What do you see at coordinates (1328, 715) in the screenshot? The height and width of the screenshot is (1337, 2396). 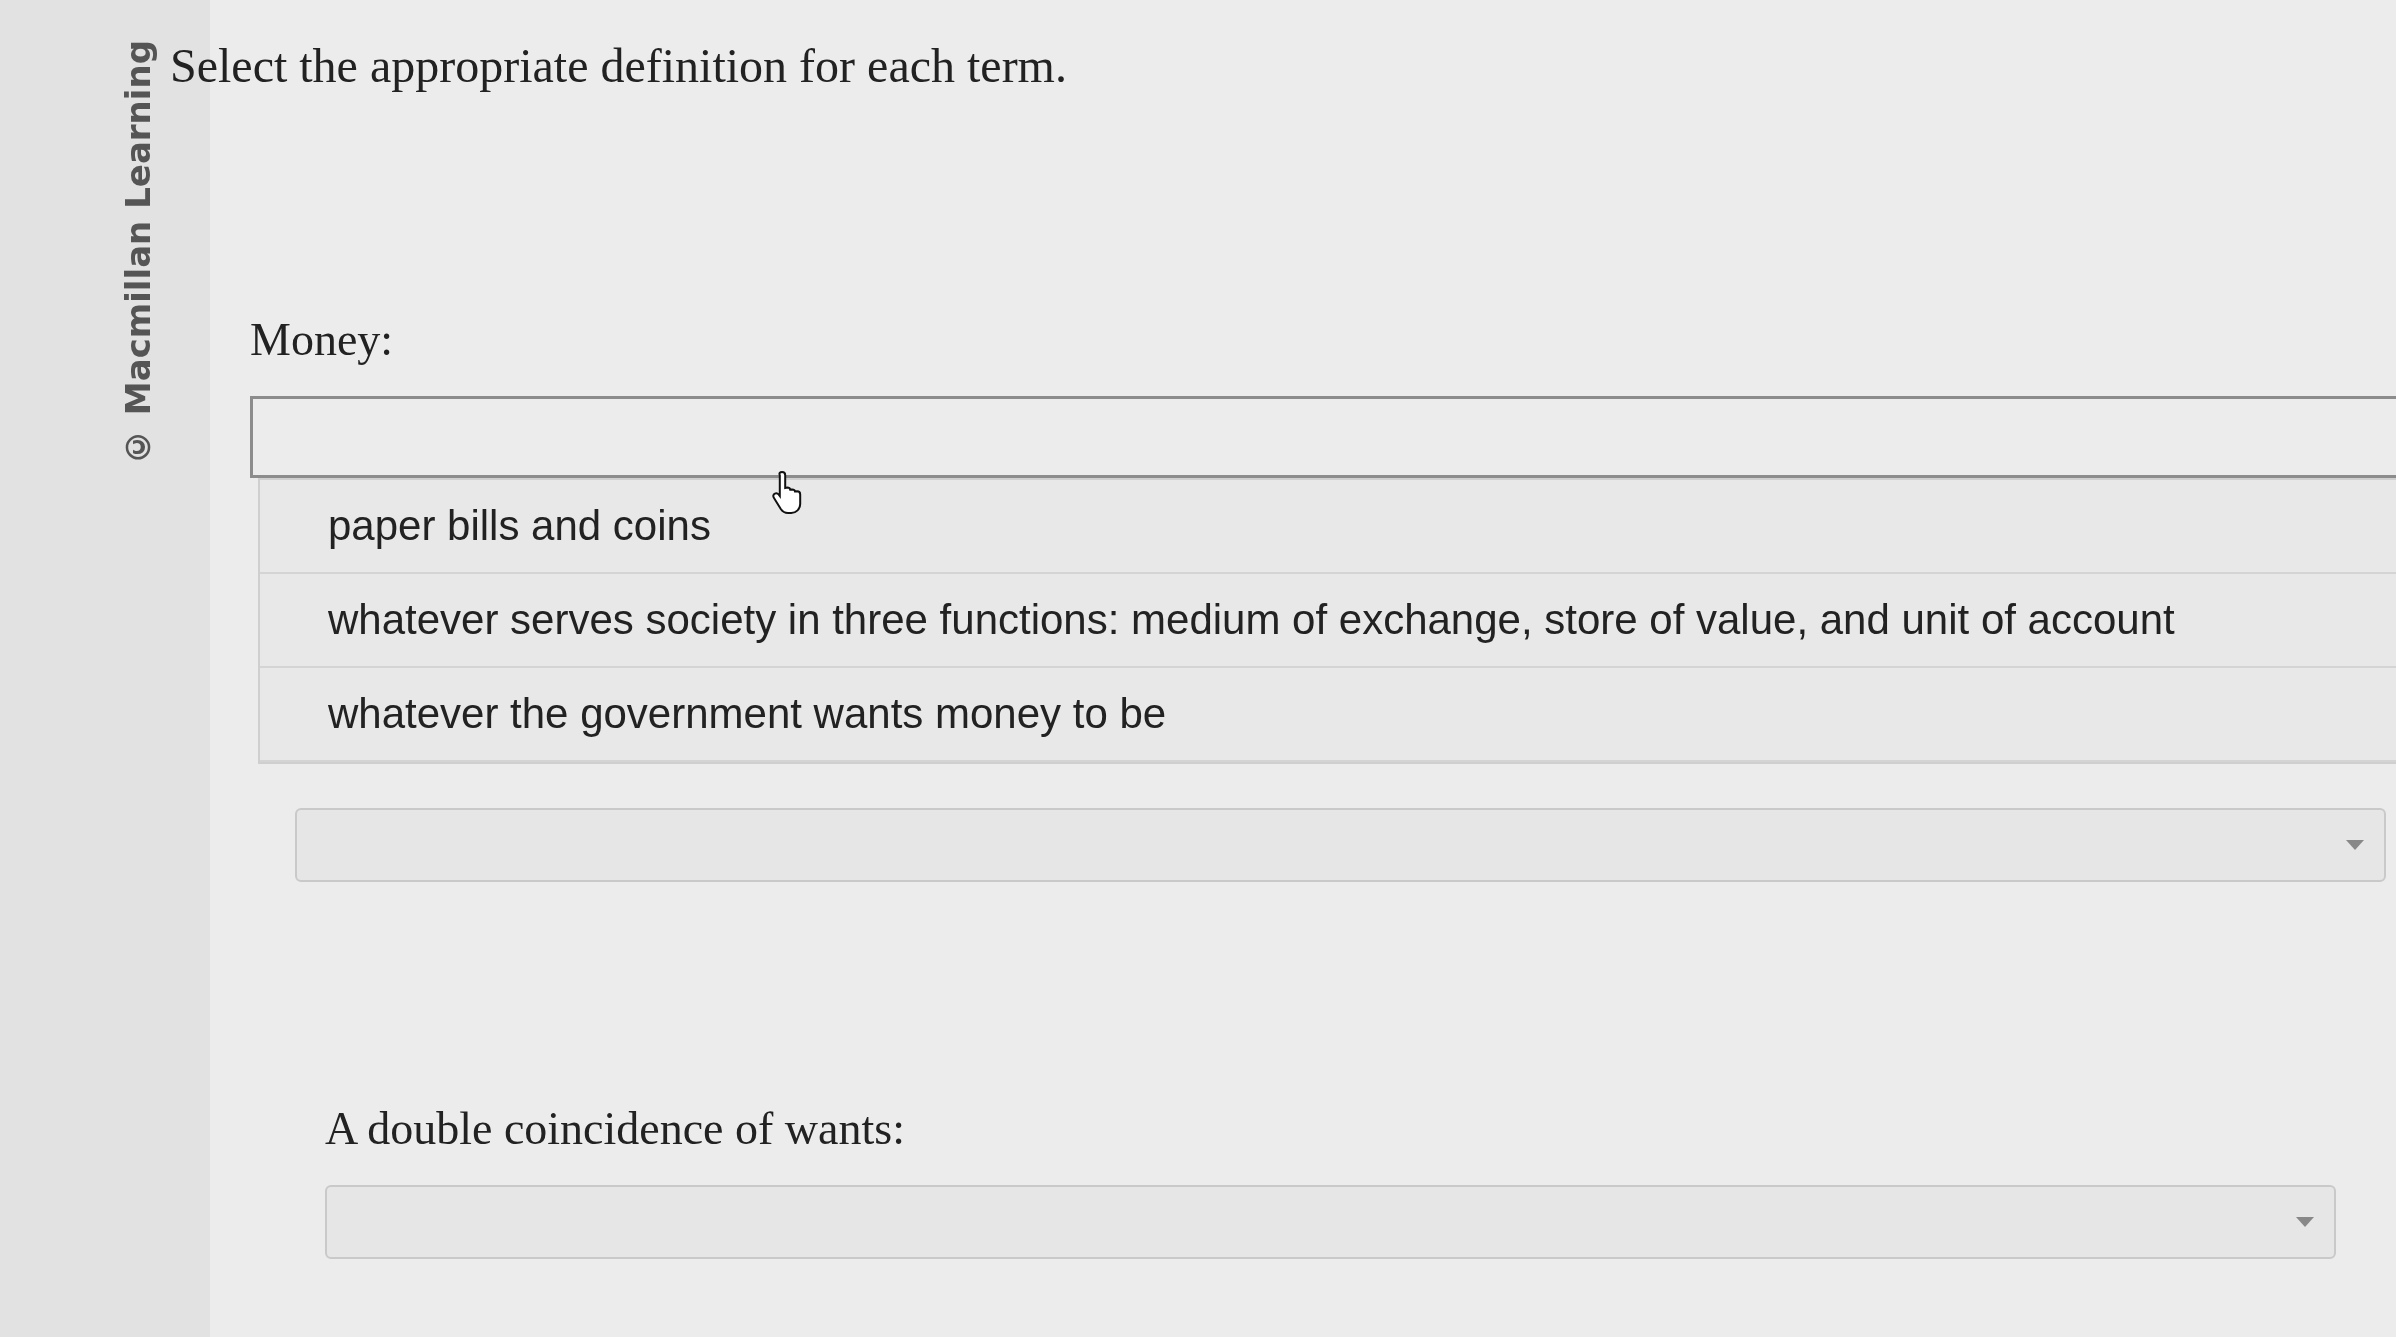 I see `dropdown-option: whatever the government wants money to be` at bounding box center [1328, 715].